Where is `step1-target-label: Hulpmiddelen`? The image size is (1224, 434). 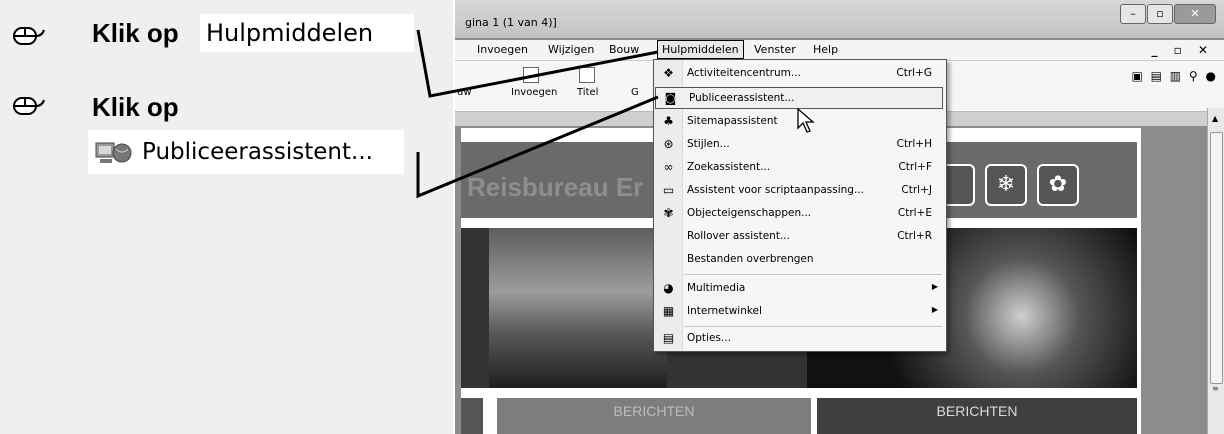
step1-target-label: Hulpmiddelen is located at coordinates (290, 33).